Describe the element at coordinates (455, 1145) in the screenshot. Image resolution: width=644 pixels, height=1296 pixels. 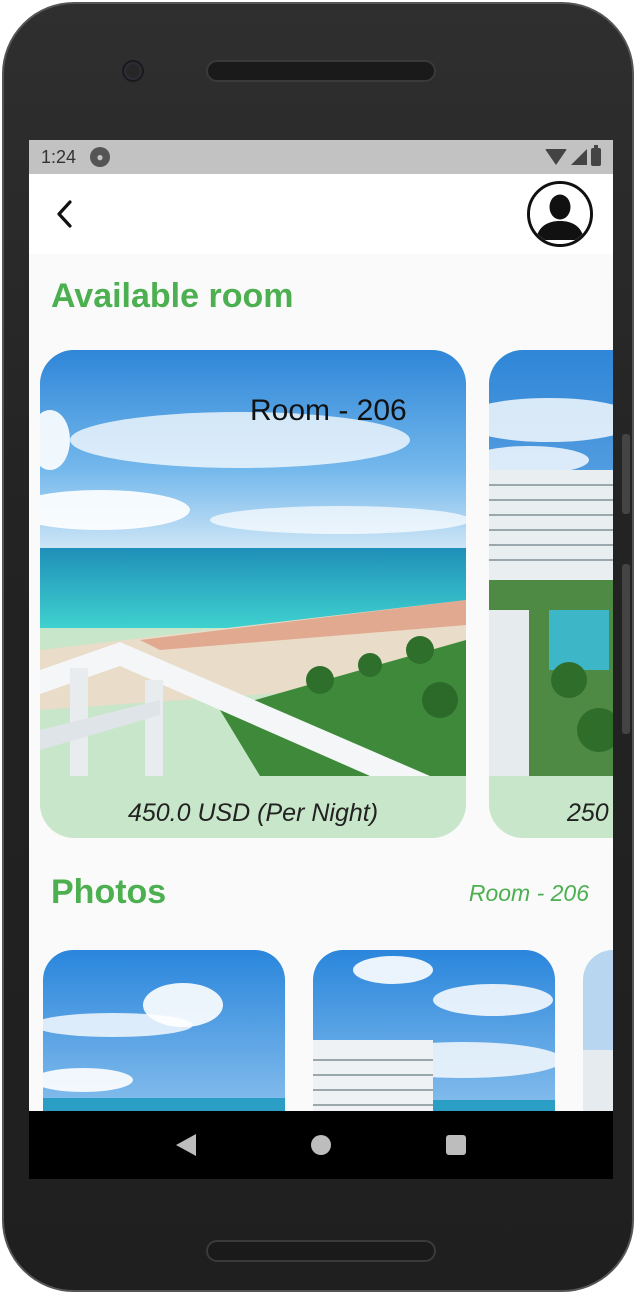
I see `nav-recents-icon` at that location.